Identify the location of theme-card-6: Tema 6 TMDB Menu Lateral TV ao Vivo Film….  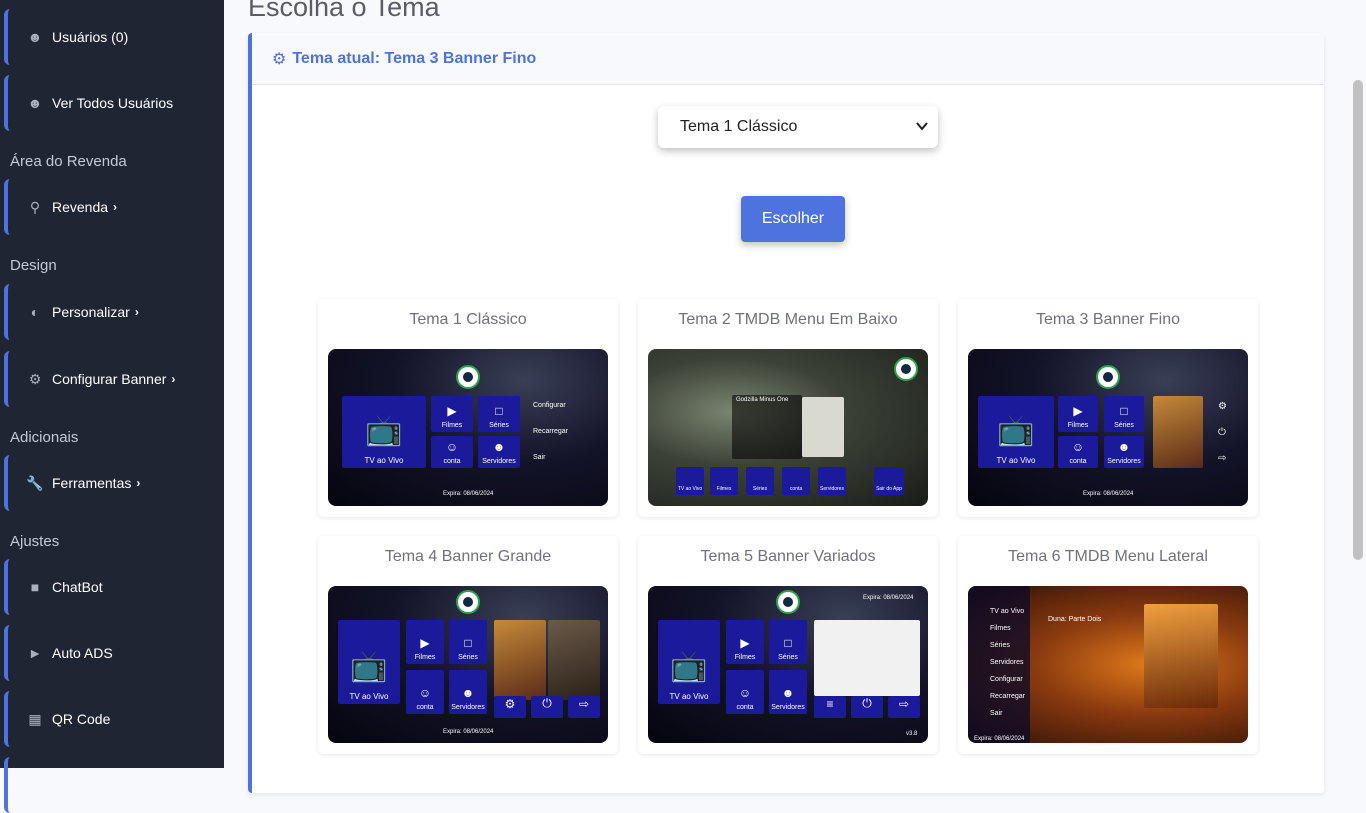
(1108, 645).